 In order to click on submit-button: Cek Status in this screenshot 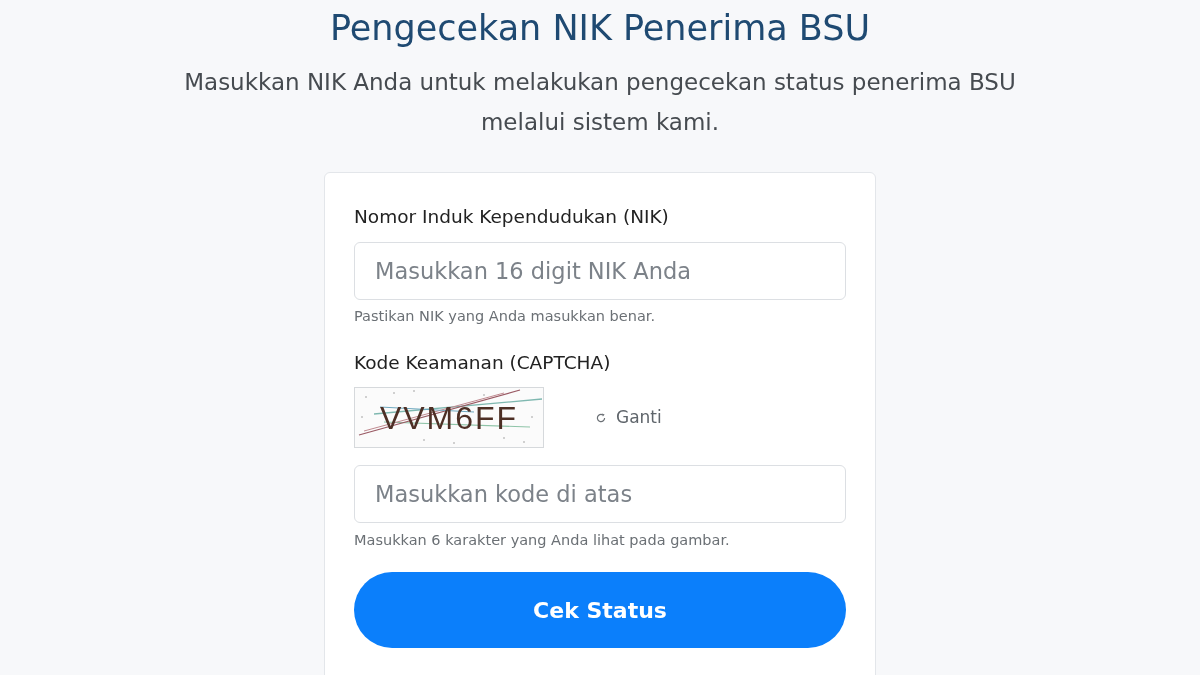, I will do `click(600, 610)`.